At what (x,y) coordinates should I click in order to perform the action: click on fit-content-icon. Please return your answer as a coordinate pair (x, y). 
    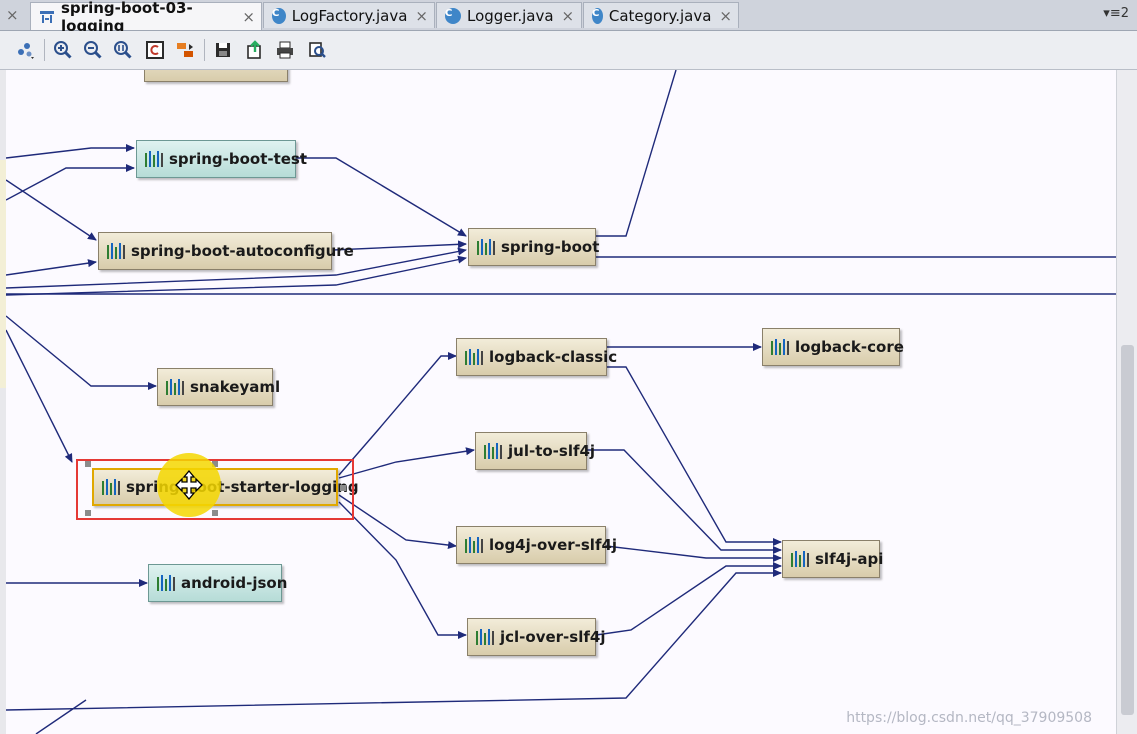
    Looking at the image, I should click on (155, 50).